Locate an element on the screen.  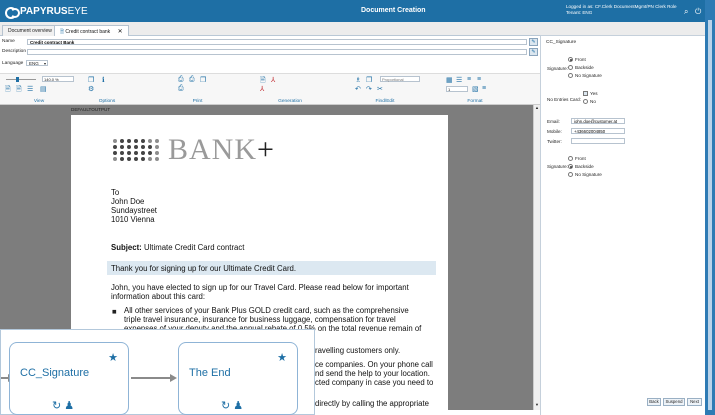
subject-line: Subject: Ultimate Credit Card contract is located at coordinates (177, 247).